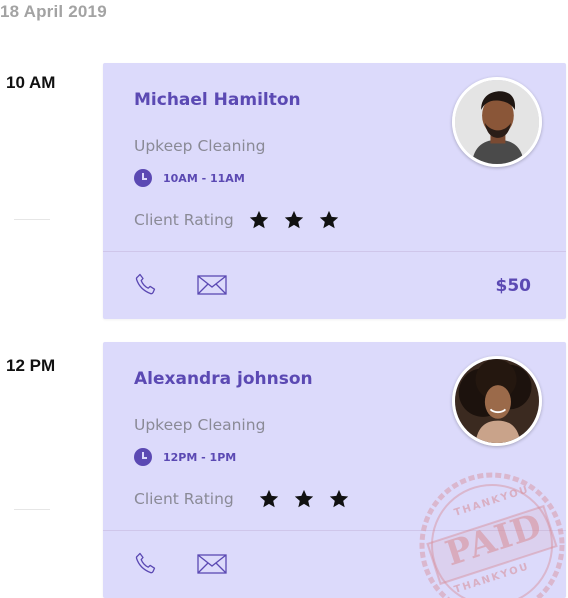 This screenshot has height=598, width=568. I want to click on time-slot: 12PM - 1PM, so click(200, 457).